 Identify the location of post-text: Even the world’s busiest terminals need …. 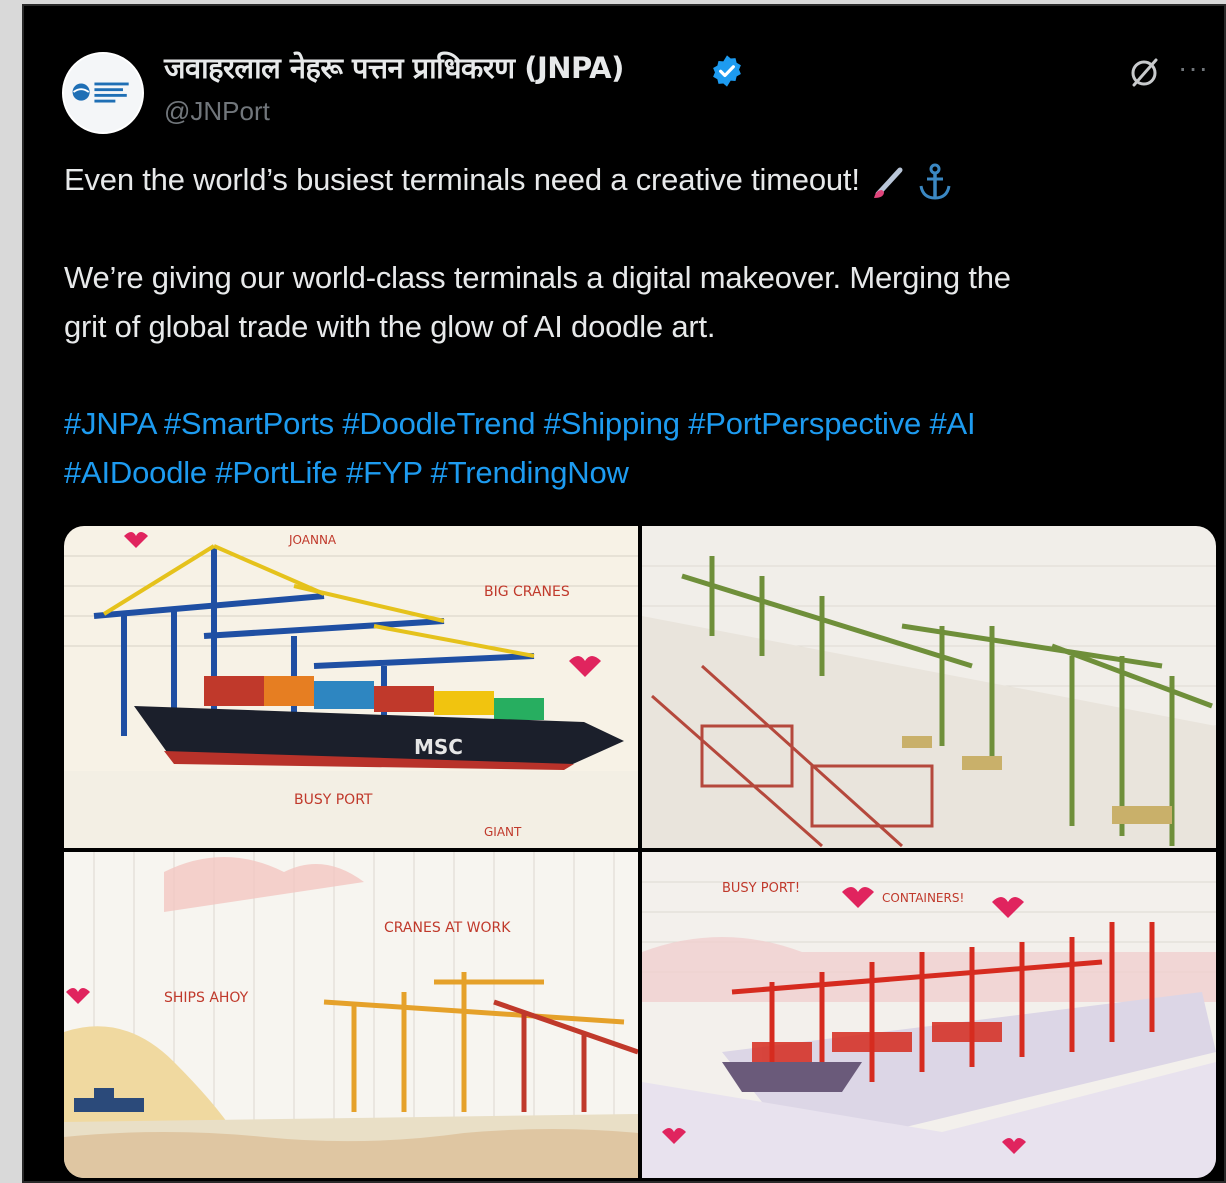
(462, 180).